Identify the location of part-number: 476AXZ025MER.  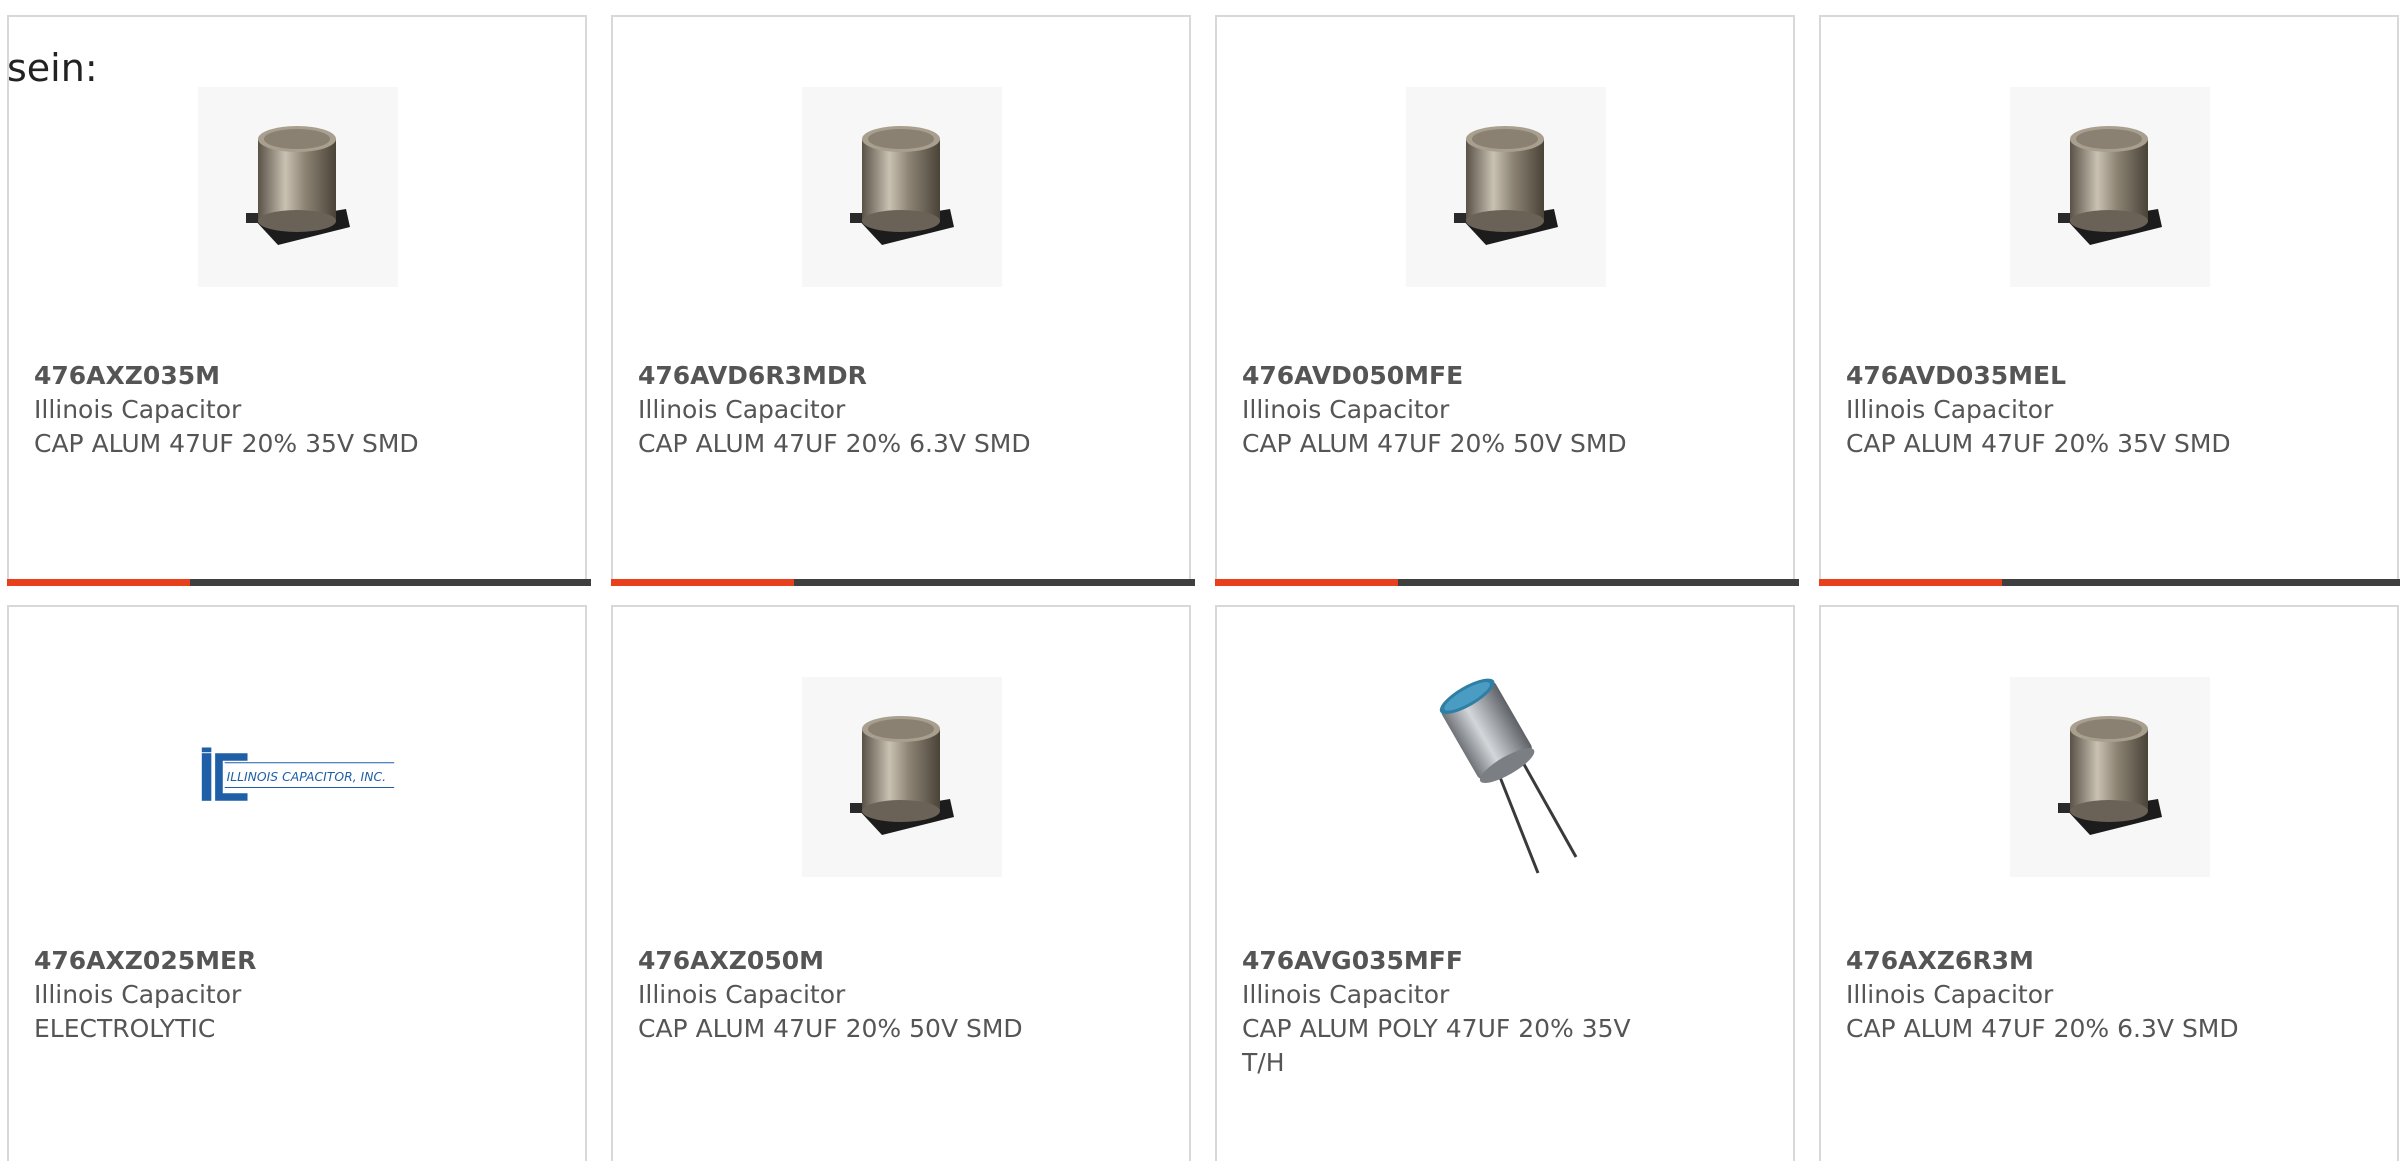
(145, 961).